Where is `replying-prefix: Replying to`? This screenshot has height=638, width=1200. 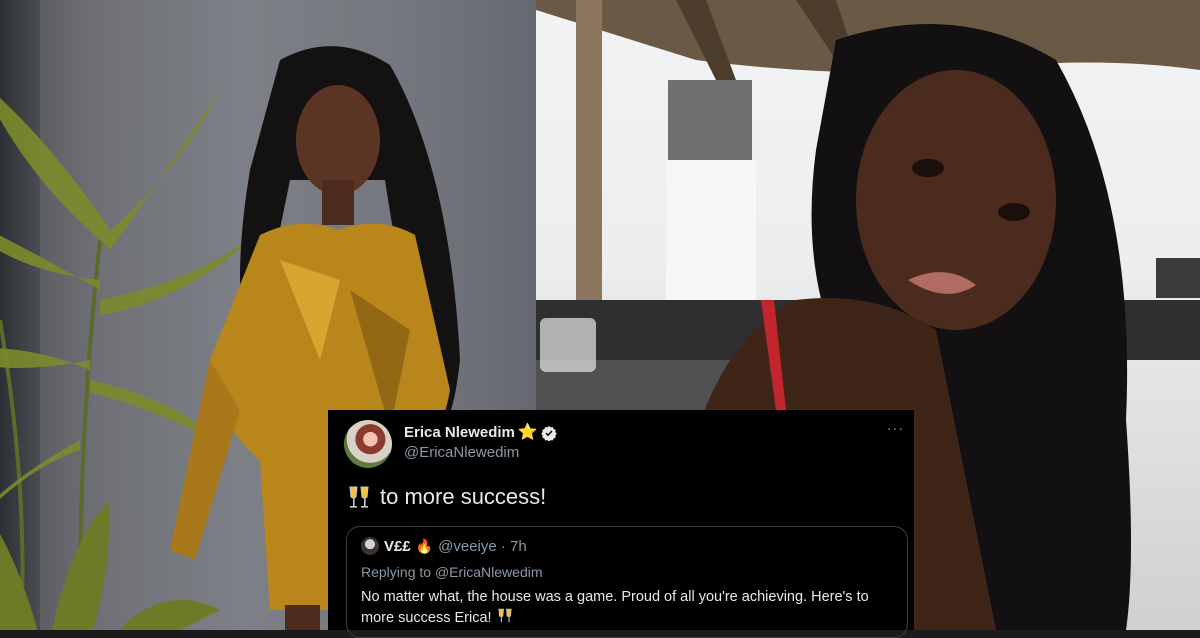
replying-prefix: Replying to is located at coordinates (396, 572).